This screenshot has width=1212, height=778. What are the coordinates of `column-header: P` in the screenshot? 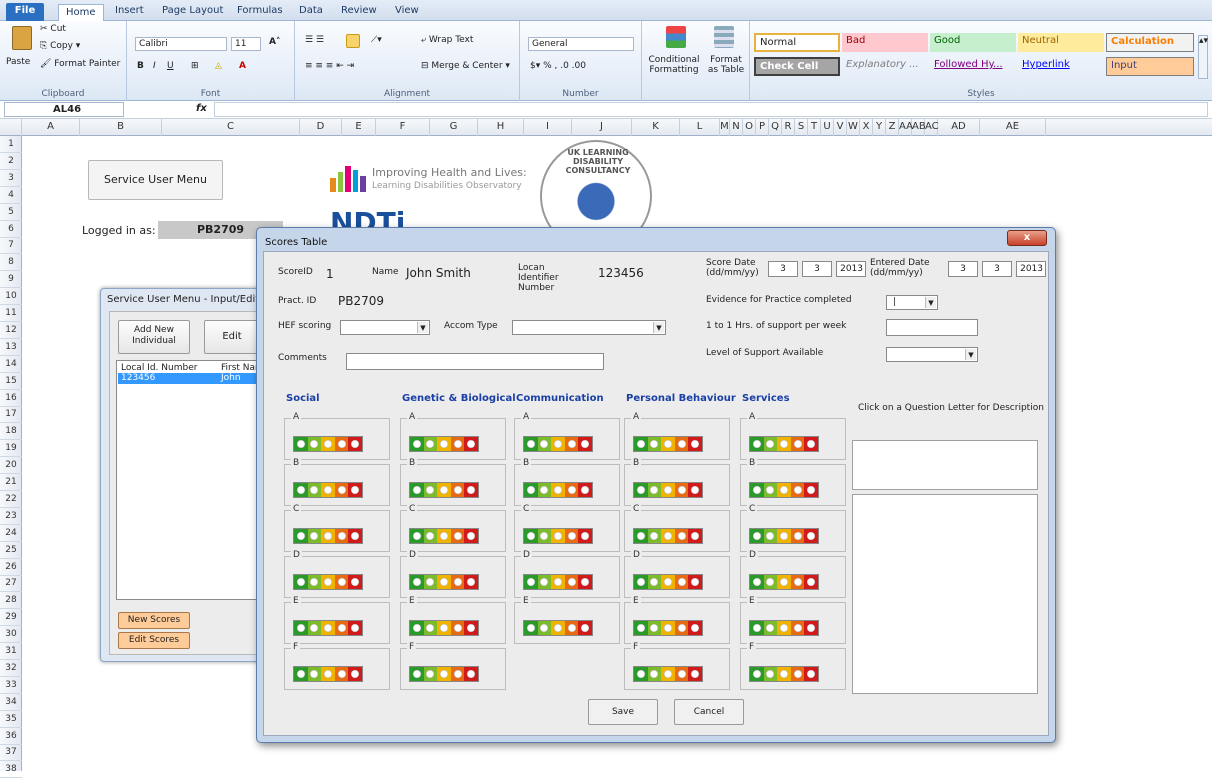 It's located at (762, 127).